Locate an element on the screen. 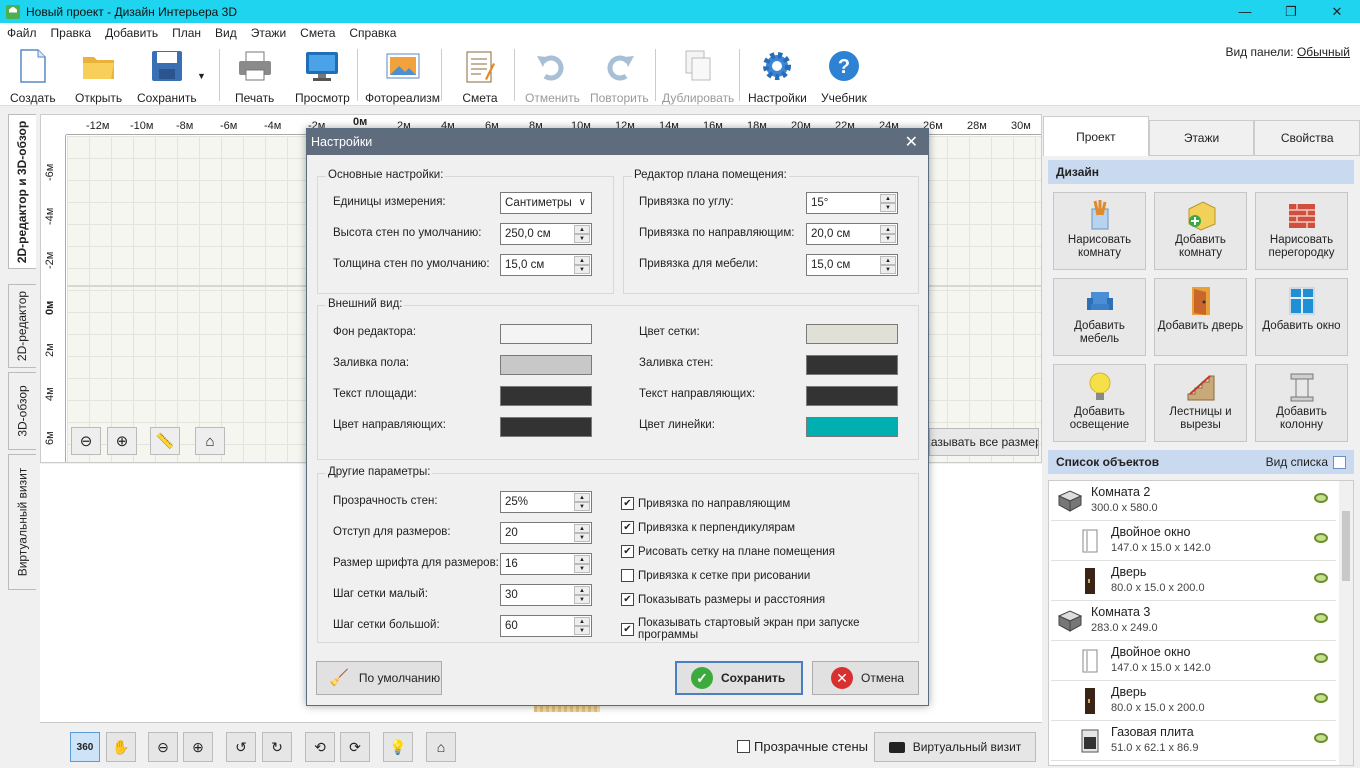 This screenshot has width=1360, height=768. object-list-scrollbar is located at coordinates (1346, 623).